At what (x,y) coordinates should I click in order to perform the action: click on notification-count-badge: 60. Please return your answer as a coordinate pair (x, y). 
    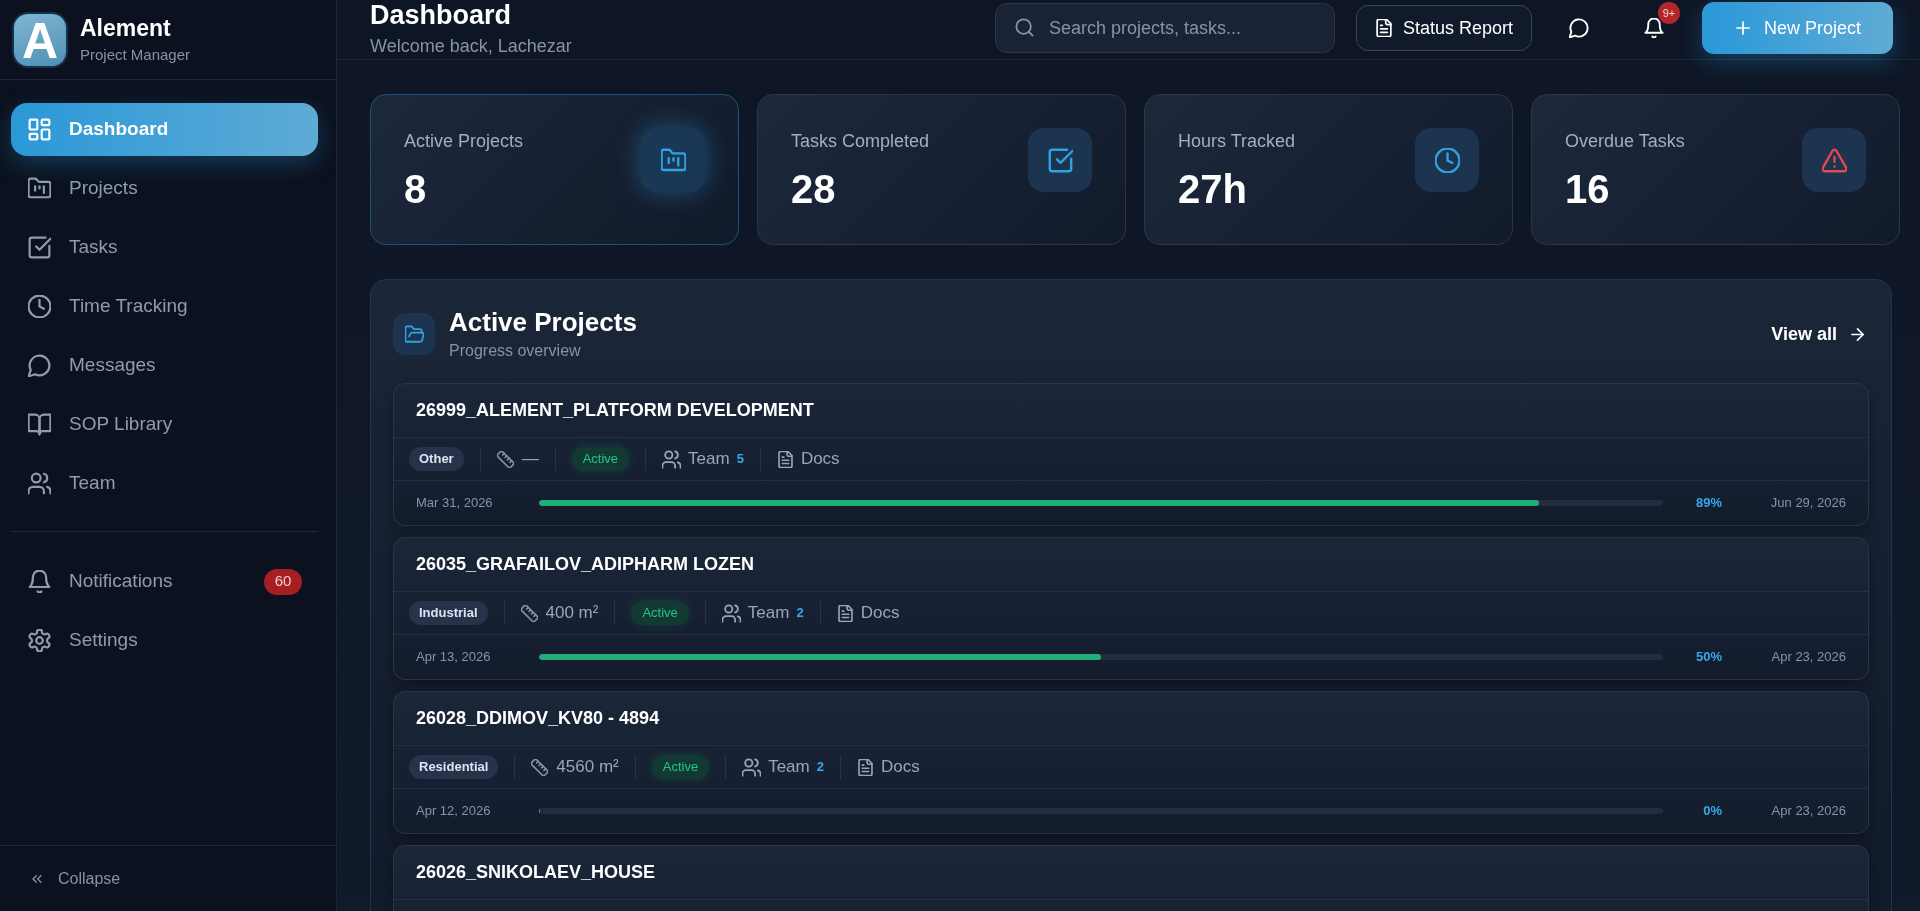
    Looking at the image, I should click on (283, 581).